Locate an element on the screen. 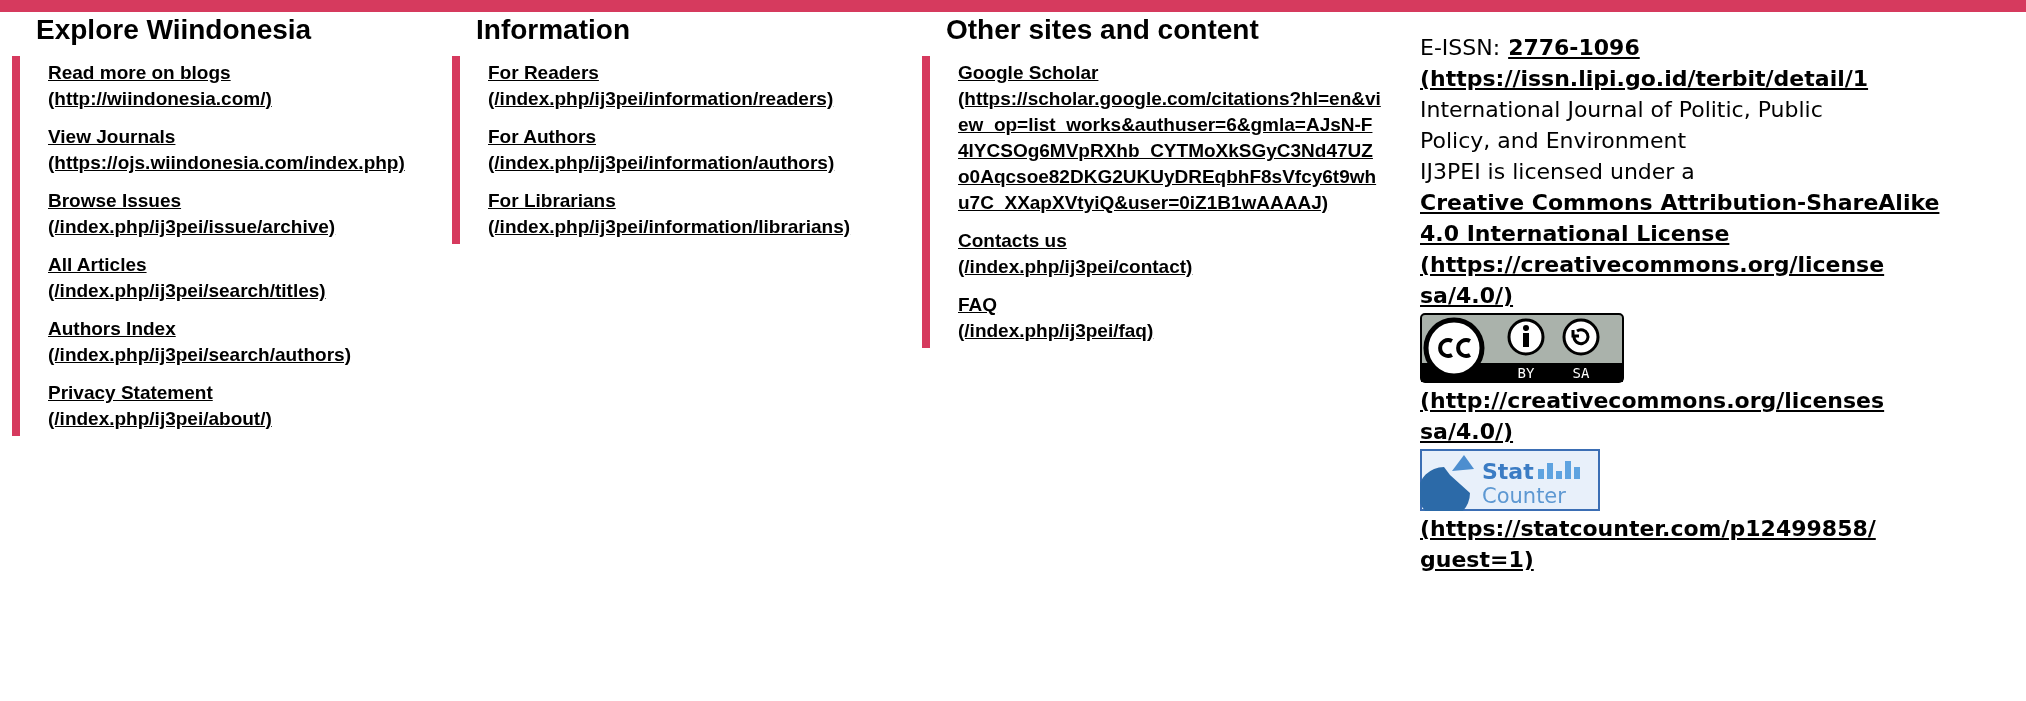 This screenshot has width=2026, height=701. journal-title: International Journal of Politic, Public Policy, and Environment is located at coordinates (1622, 125).